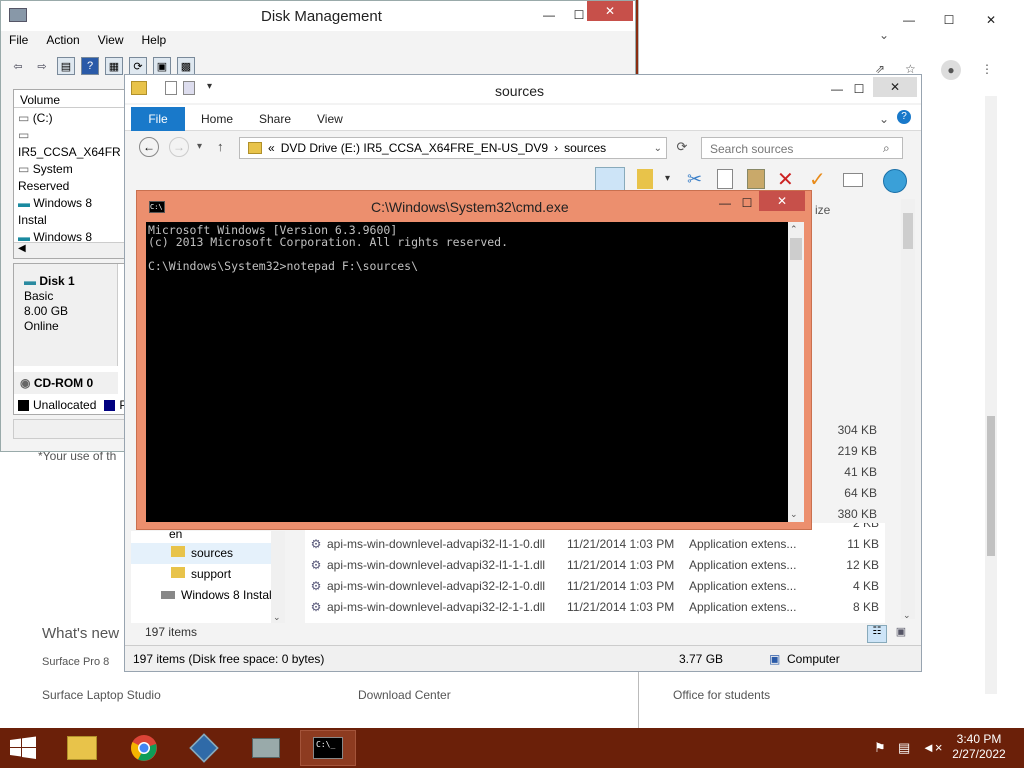 The image size is (1024, 768). What do you see at coordinates (523, 89) in the screenshot?
I see `title-bar: ▾ sources — ☐ ✕` at bounding box center [523, 89].